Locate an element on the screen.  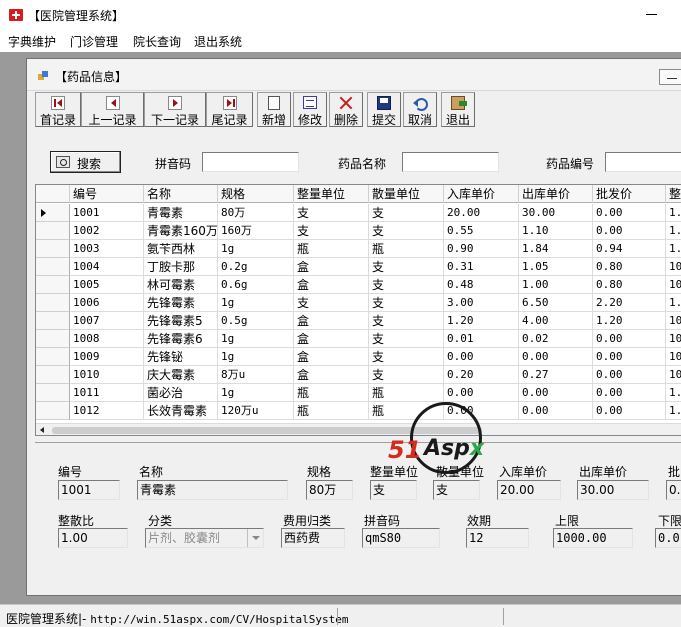
grid-cell-col-code: 1010 is located at coordinates (107, 375).